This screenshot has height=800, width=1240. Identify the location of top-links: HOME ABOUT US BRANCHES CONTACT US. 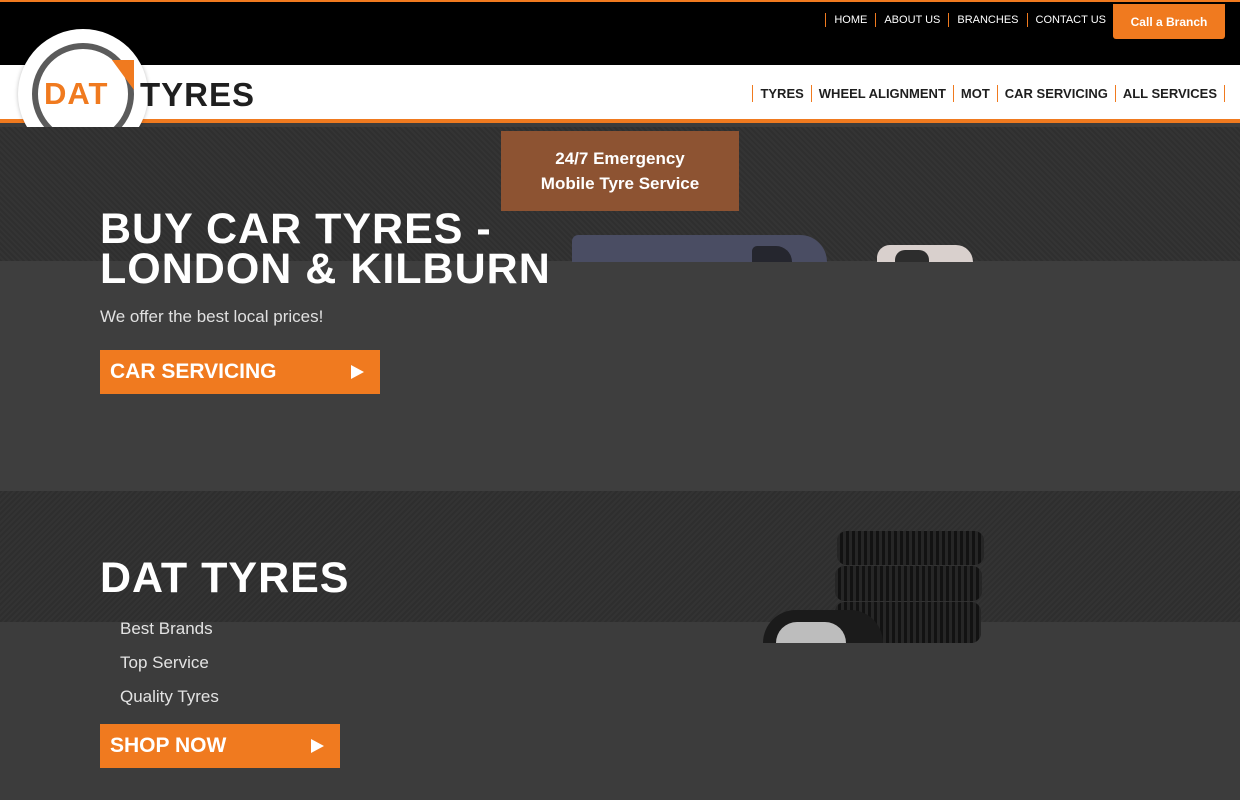
(969, 20).